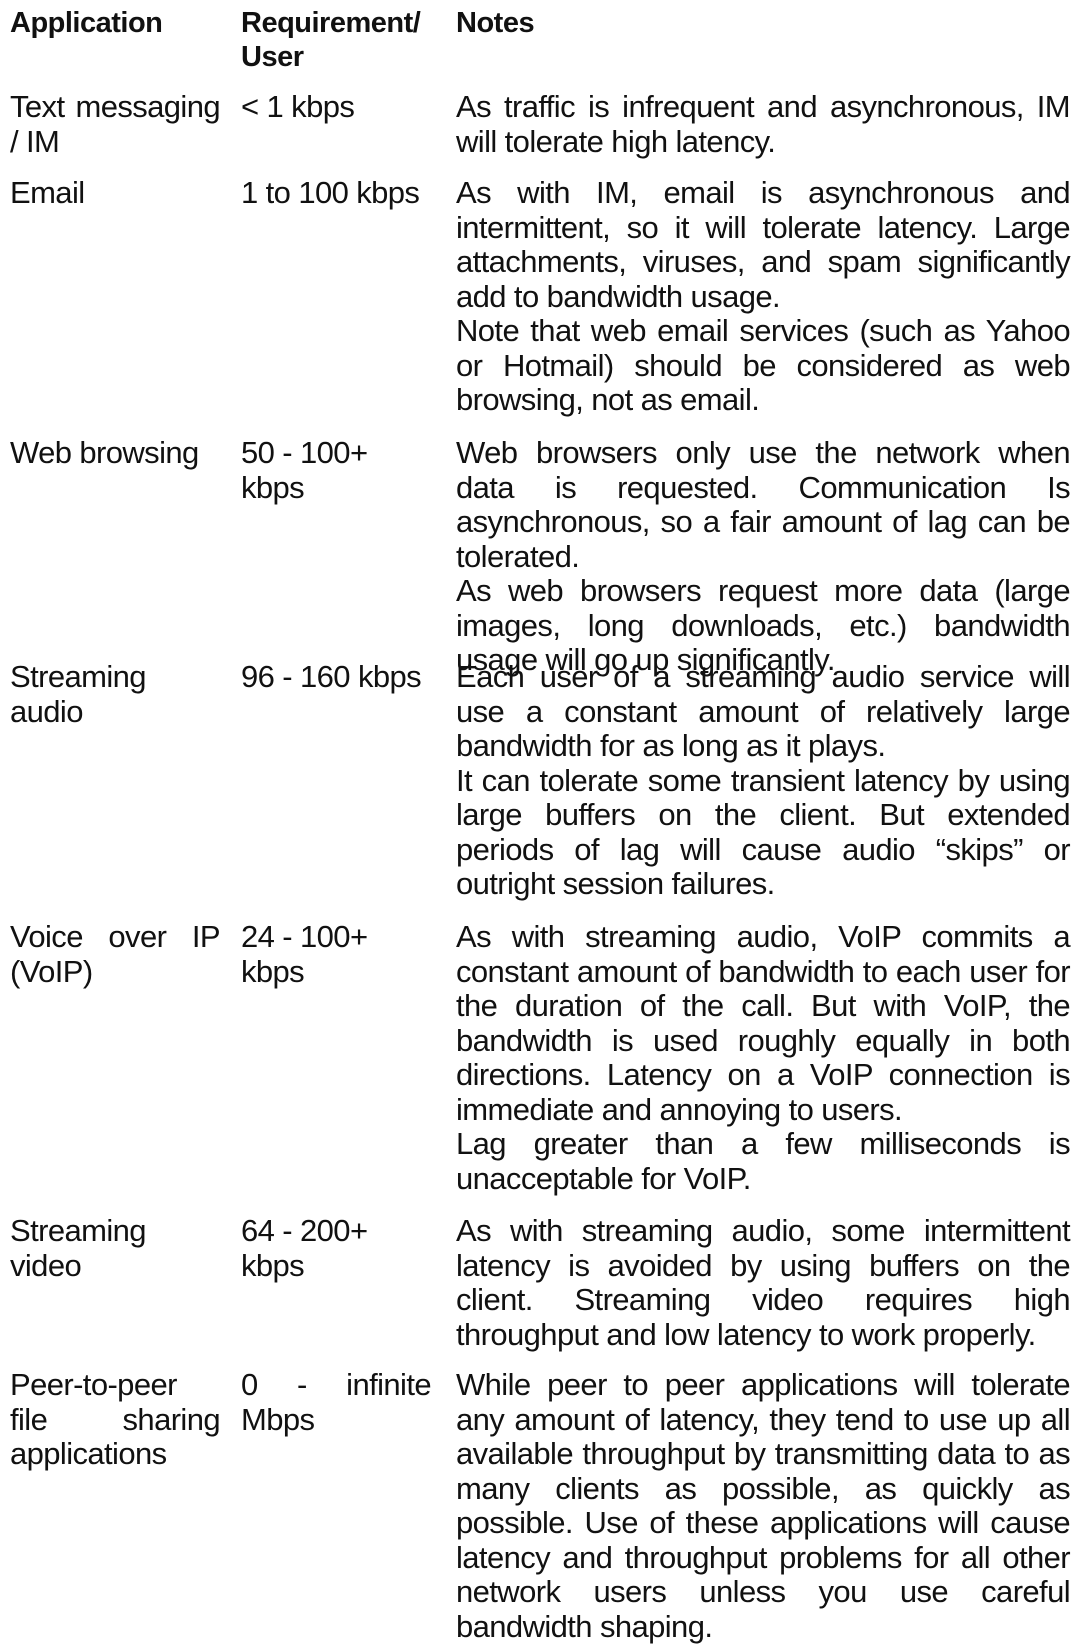 The height and width of the screenshot is (1644, 1082). I want to click on row-requirement: 96 - 160 kbps, so click(331, 676).